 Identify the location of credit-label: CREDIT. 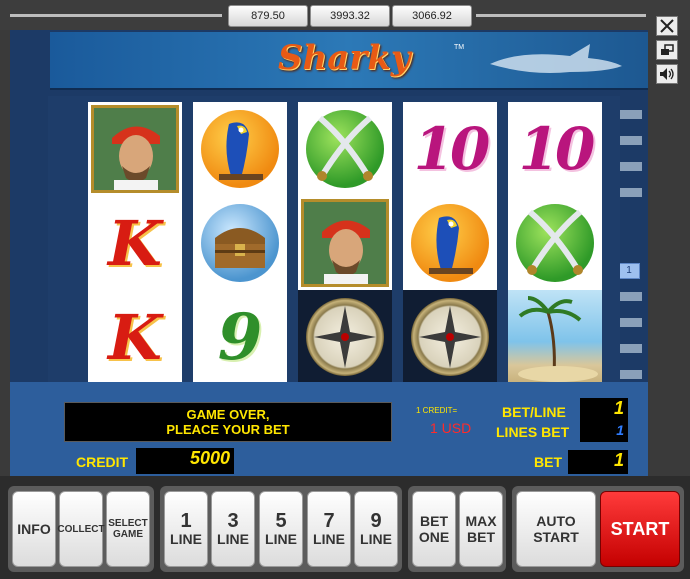
(102, 462).